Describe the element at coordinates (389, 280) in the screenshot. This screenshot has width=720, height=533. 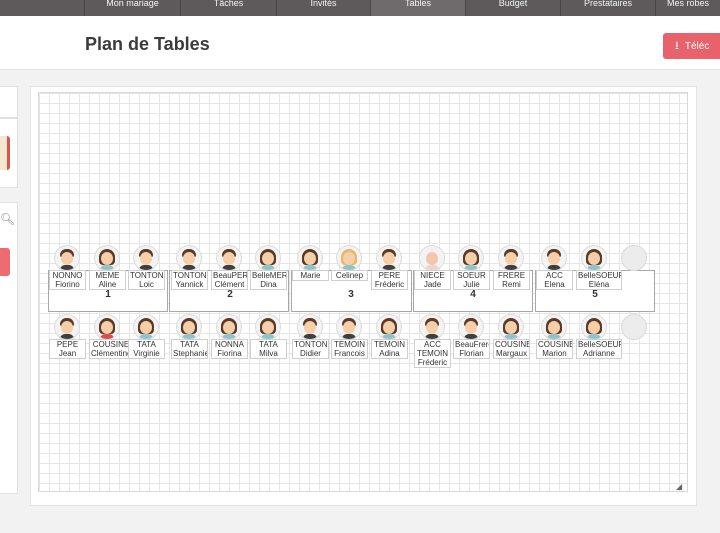
I see `guest-label: PERE Fréderic` at that location.